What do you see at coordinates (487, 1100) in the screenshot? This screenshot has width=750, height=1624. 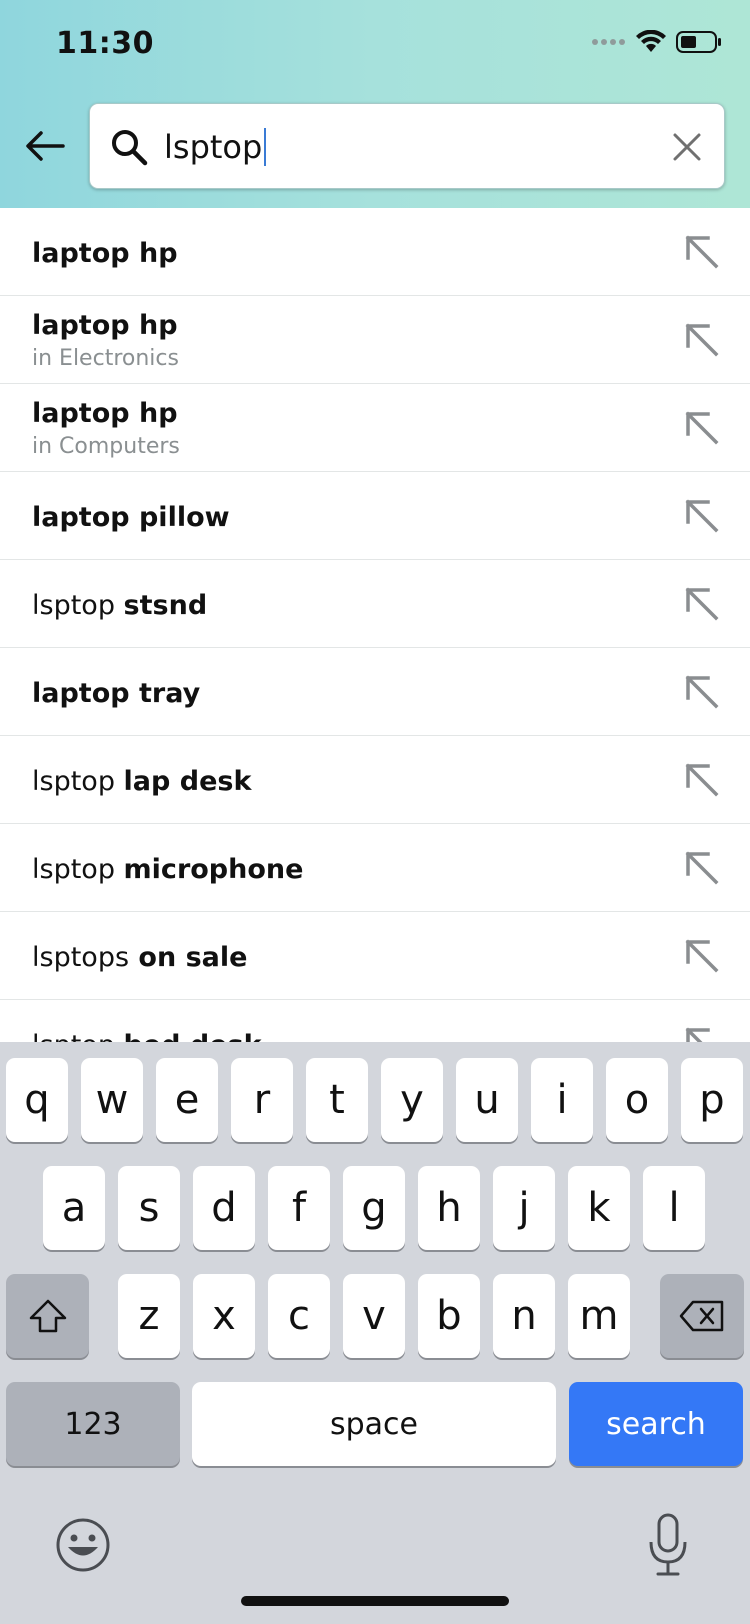 I see `key-u: u` at bounding box center [487, 1100].